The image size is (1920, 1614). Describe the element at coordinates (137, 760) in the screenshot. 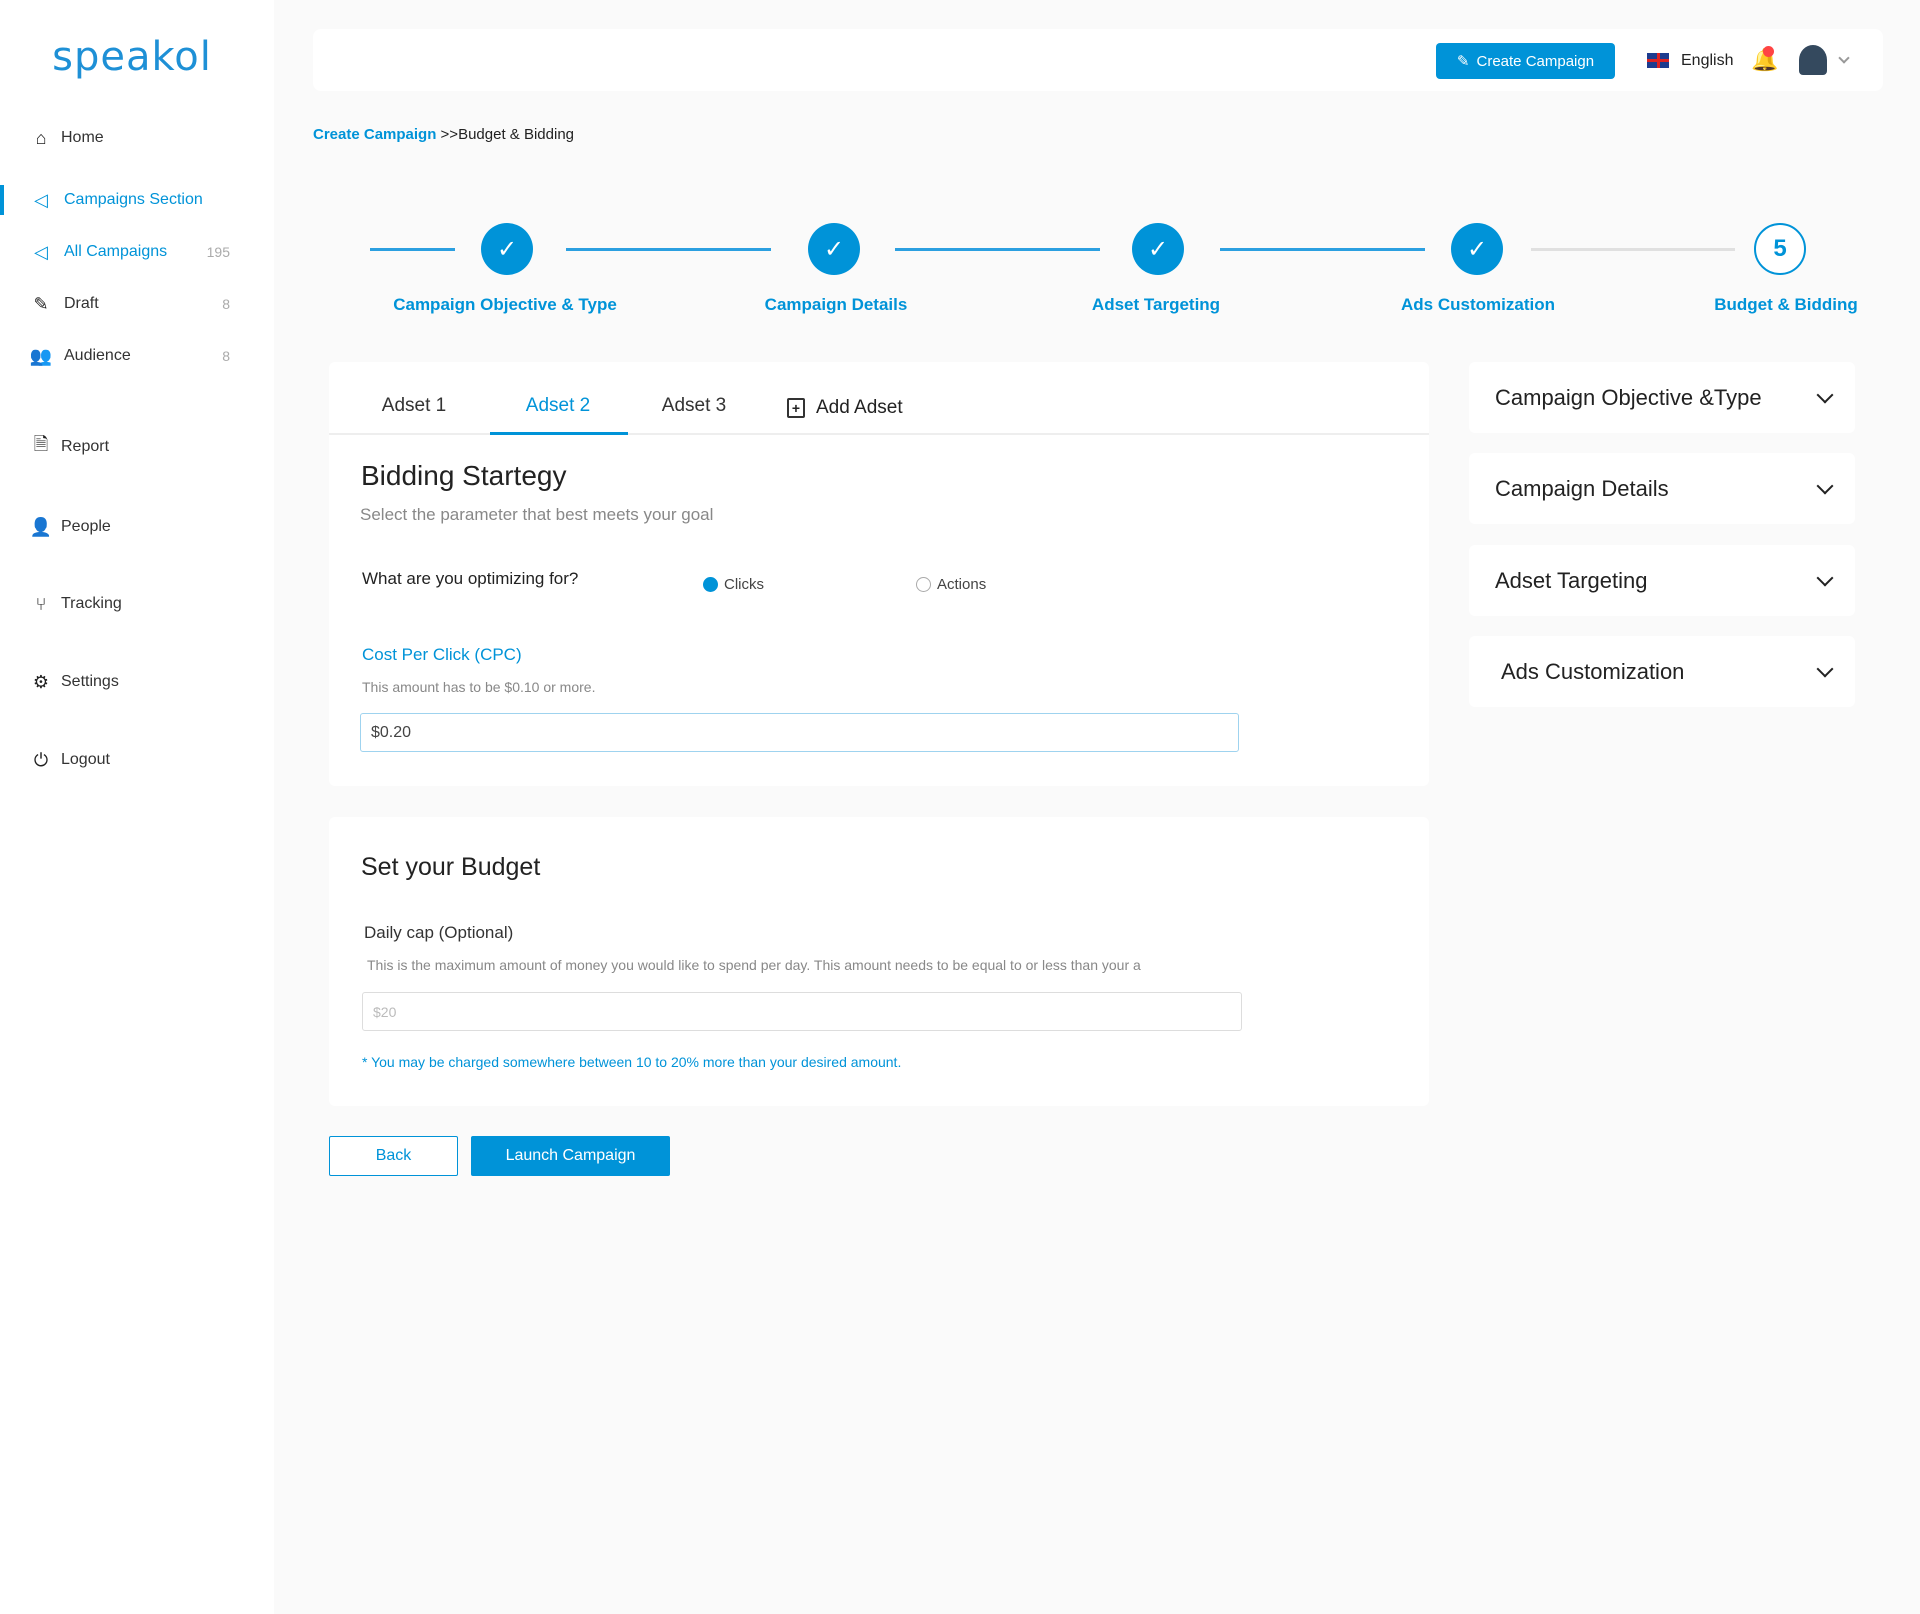

I see `sidebar-item-logout: ⏻ Logout` at that location.